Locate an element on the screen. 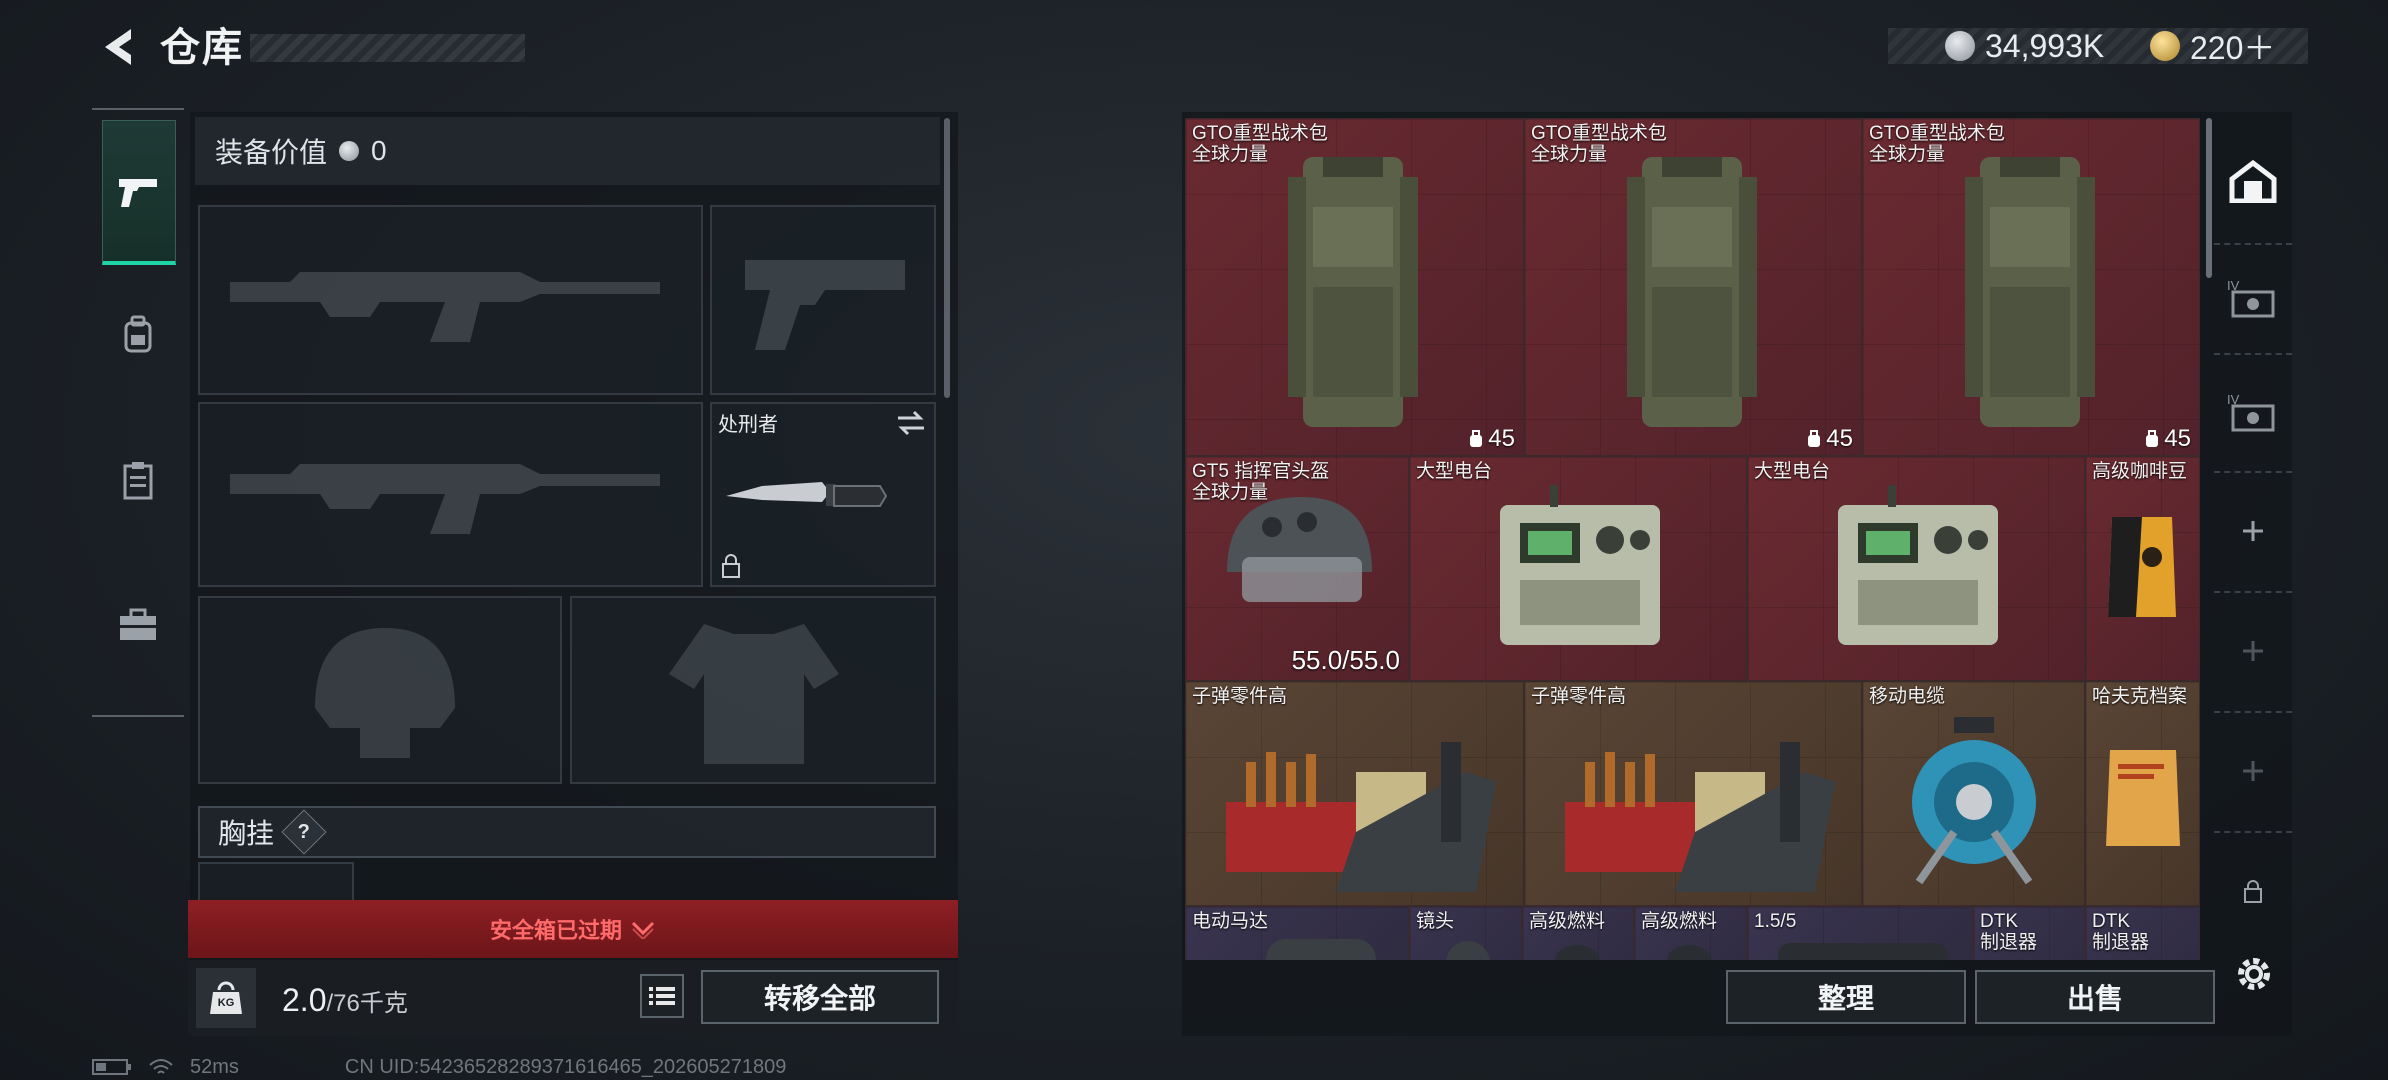  lock-icon is located at coordinates (2253, 891).